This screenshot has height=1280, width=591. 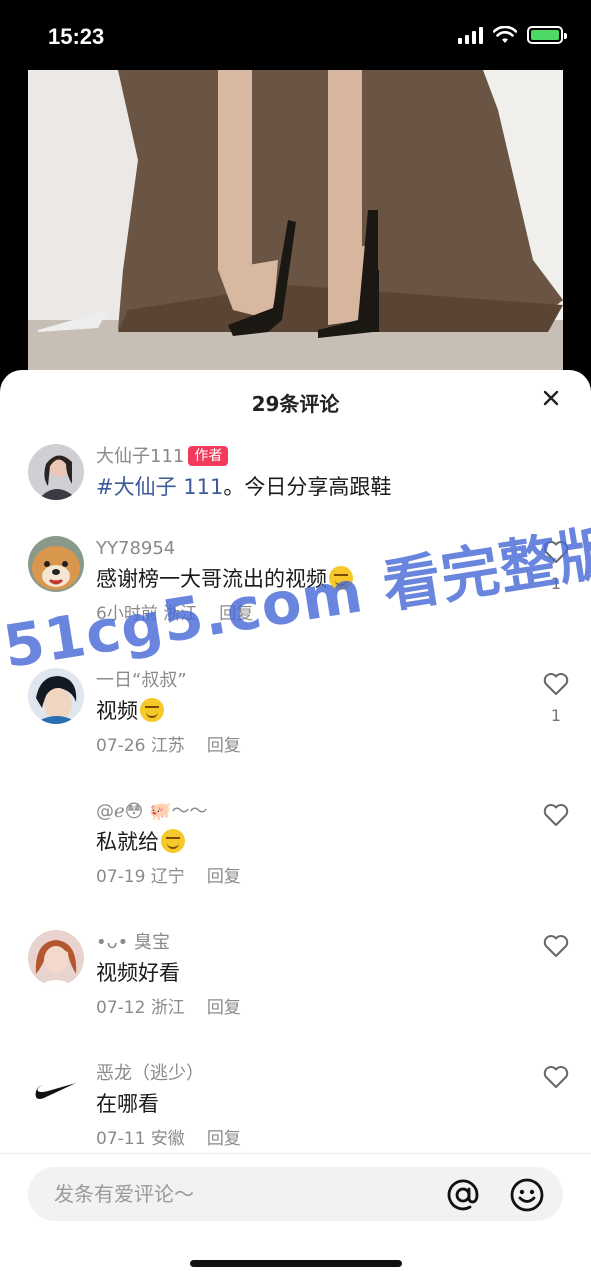 I want to click on comment-text: 私就给, so click(x=303, y=842).